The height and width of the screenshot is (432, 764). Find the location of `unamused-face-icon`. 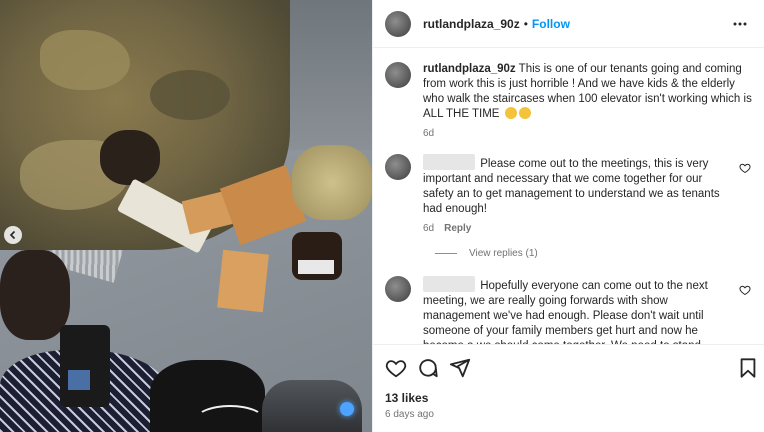

unamused-face-icon is located at coordinates (524, 113).